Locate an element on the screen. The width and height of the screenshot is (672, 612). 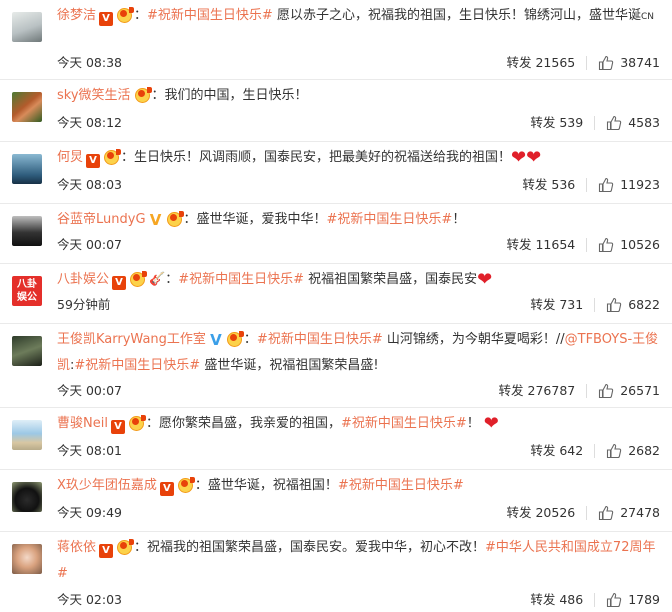
comment-text-part: 愿以赤子之心，祝福我的祖国，生日快乐！锦绣河山，盛世华诞 is located at coordinates (456, 15).